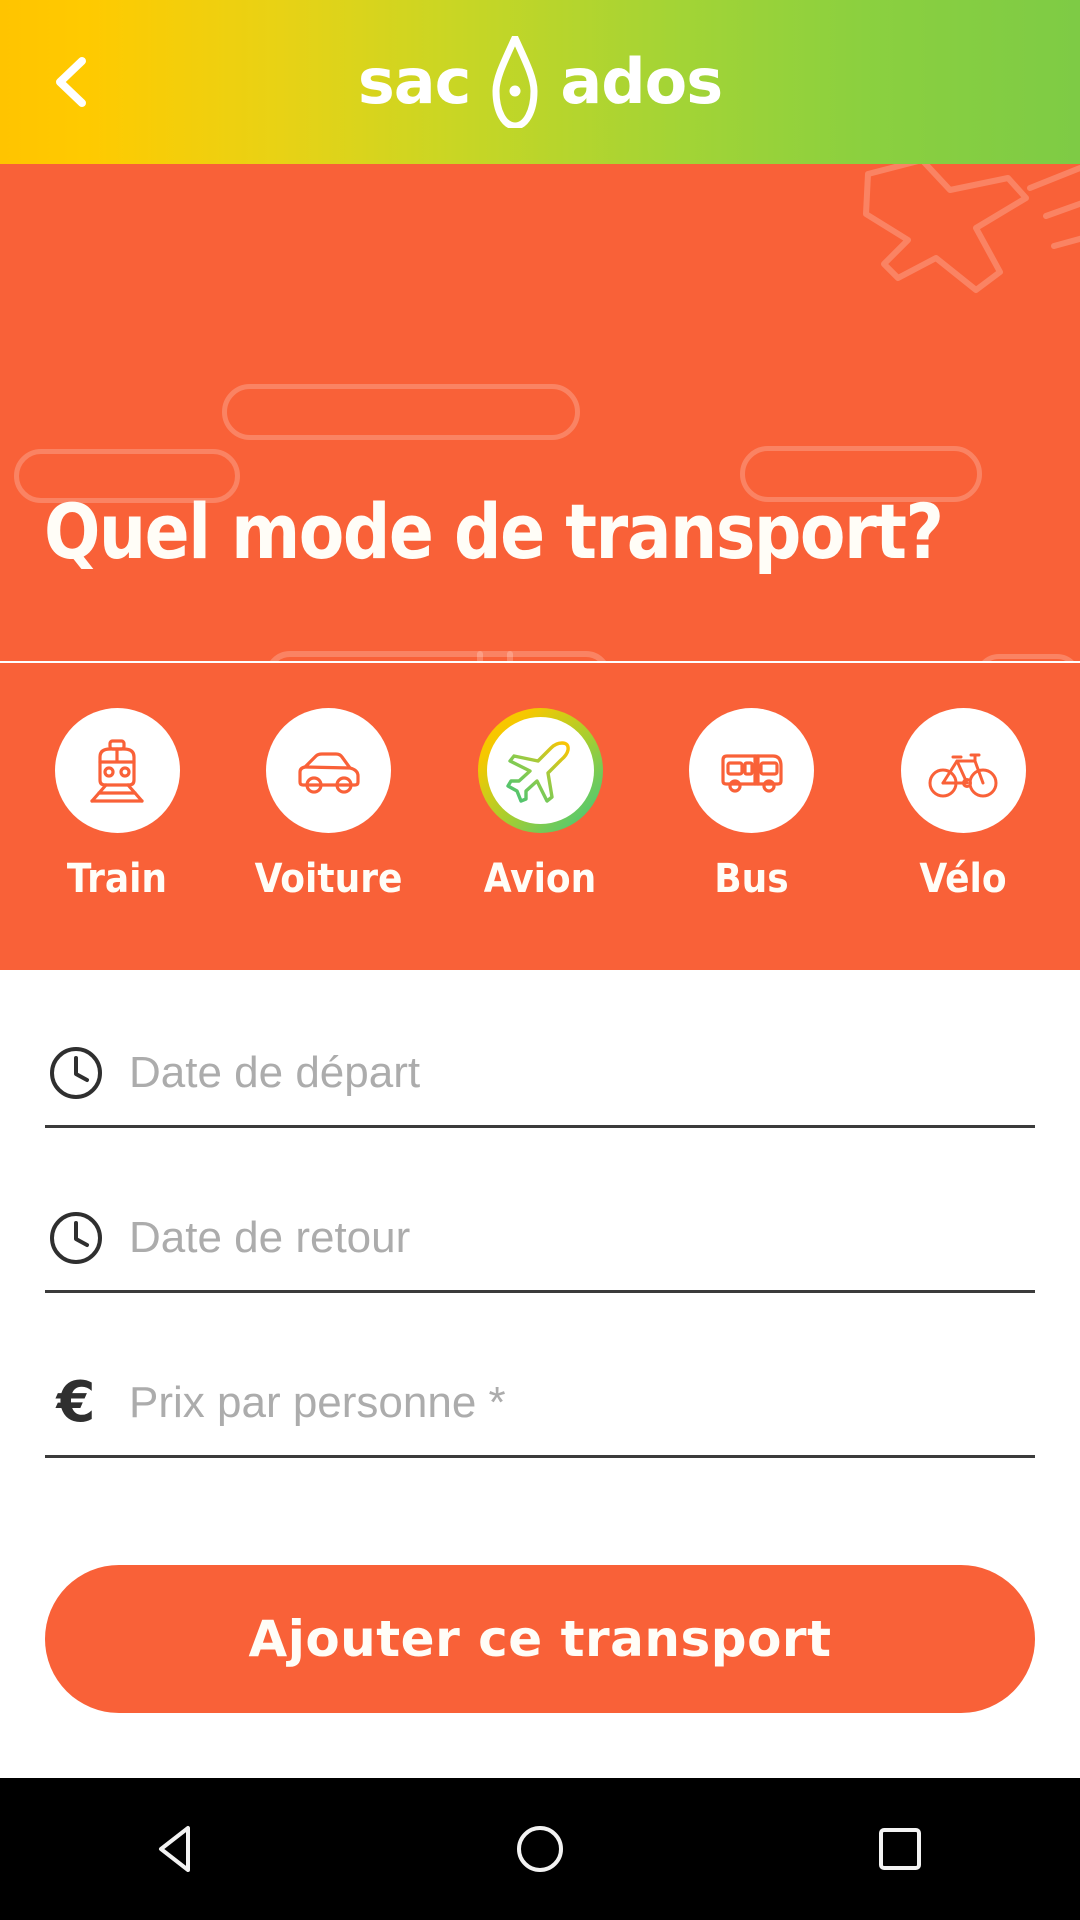  I want to click on app-header: sac ados, so click(540, 82).